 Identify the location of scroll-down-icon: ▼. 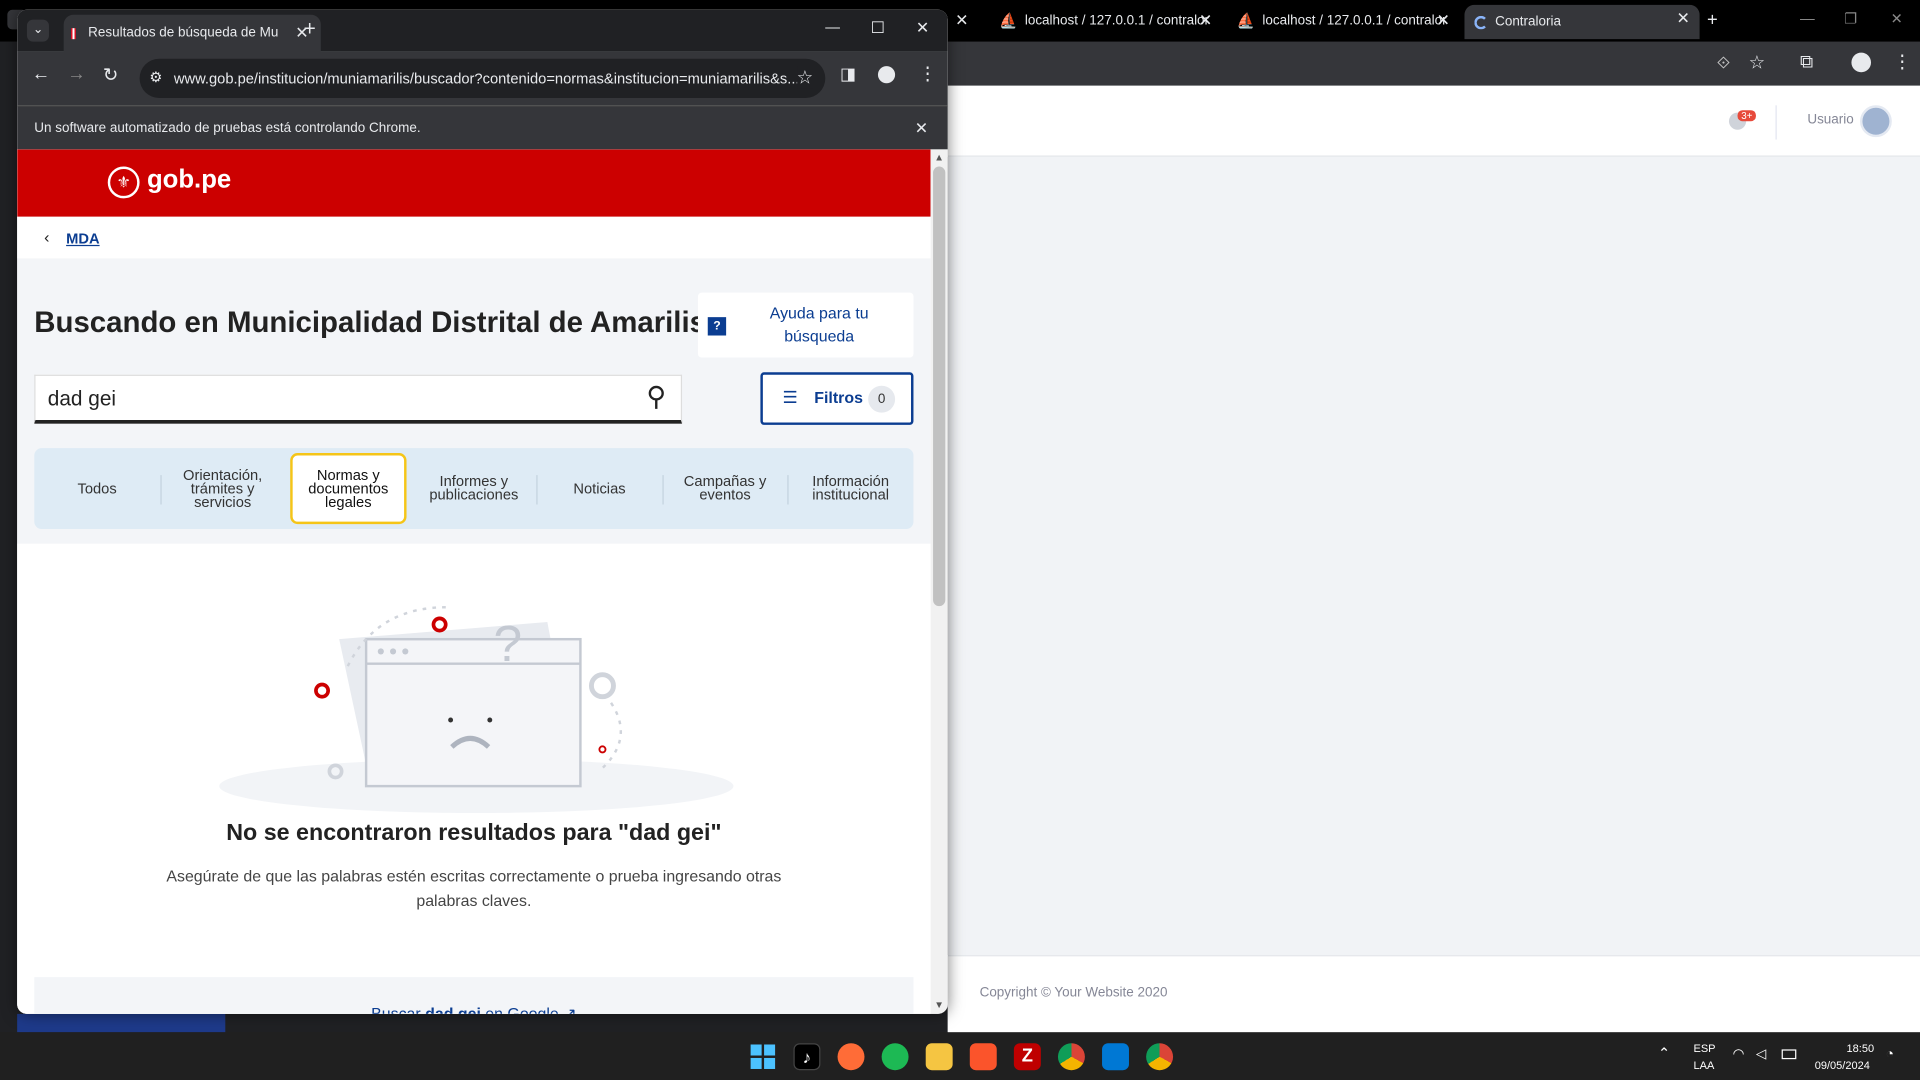
(939, 1004).